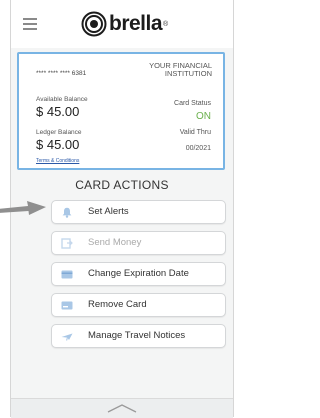 The width and height of the screenshot is (320, 418). I want to click on valid-thru-label: Valid Thru, so click(195, 132).